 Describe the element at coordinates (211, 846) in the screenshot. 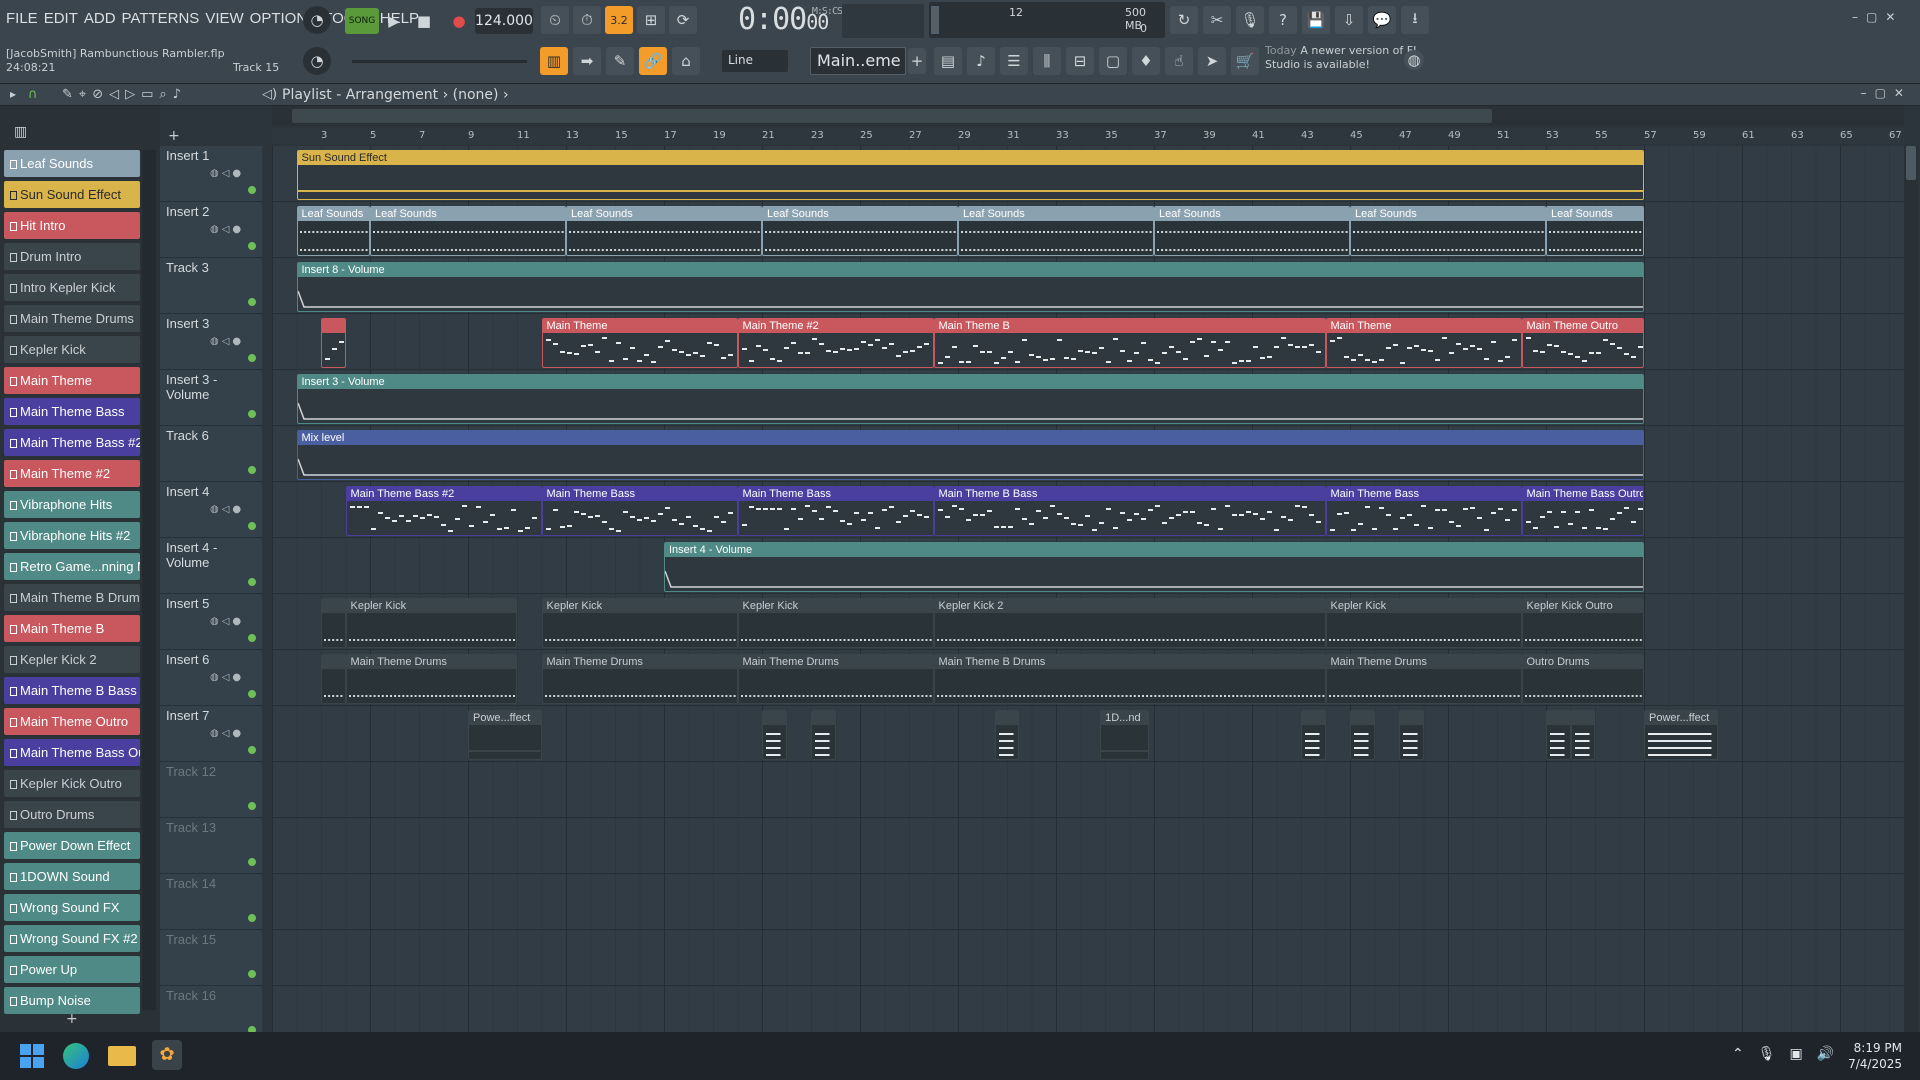

I see `track-header: Track 13` at that location.